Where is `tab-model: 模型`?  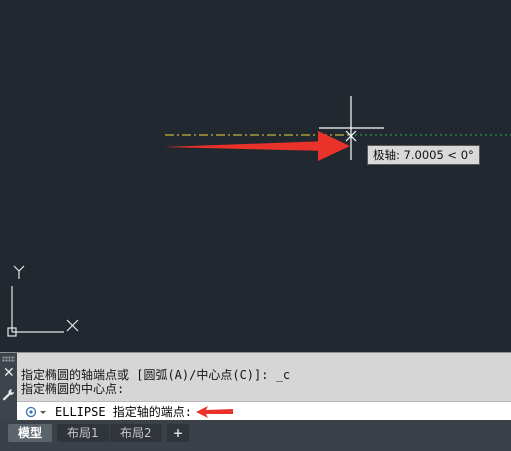
tab-model: 模型 is located at coordinates (30, 433).